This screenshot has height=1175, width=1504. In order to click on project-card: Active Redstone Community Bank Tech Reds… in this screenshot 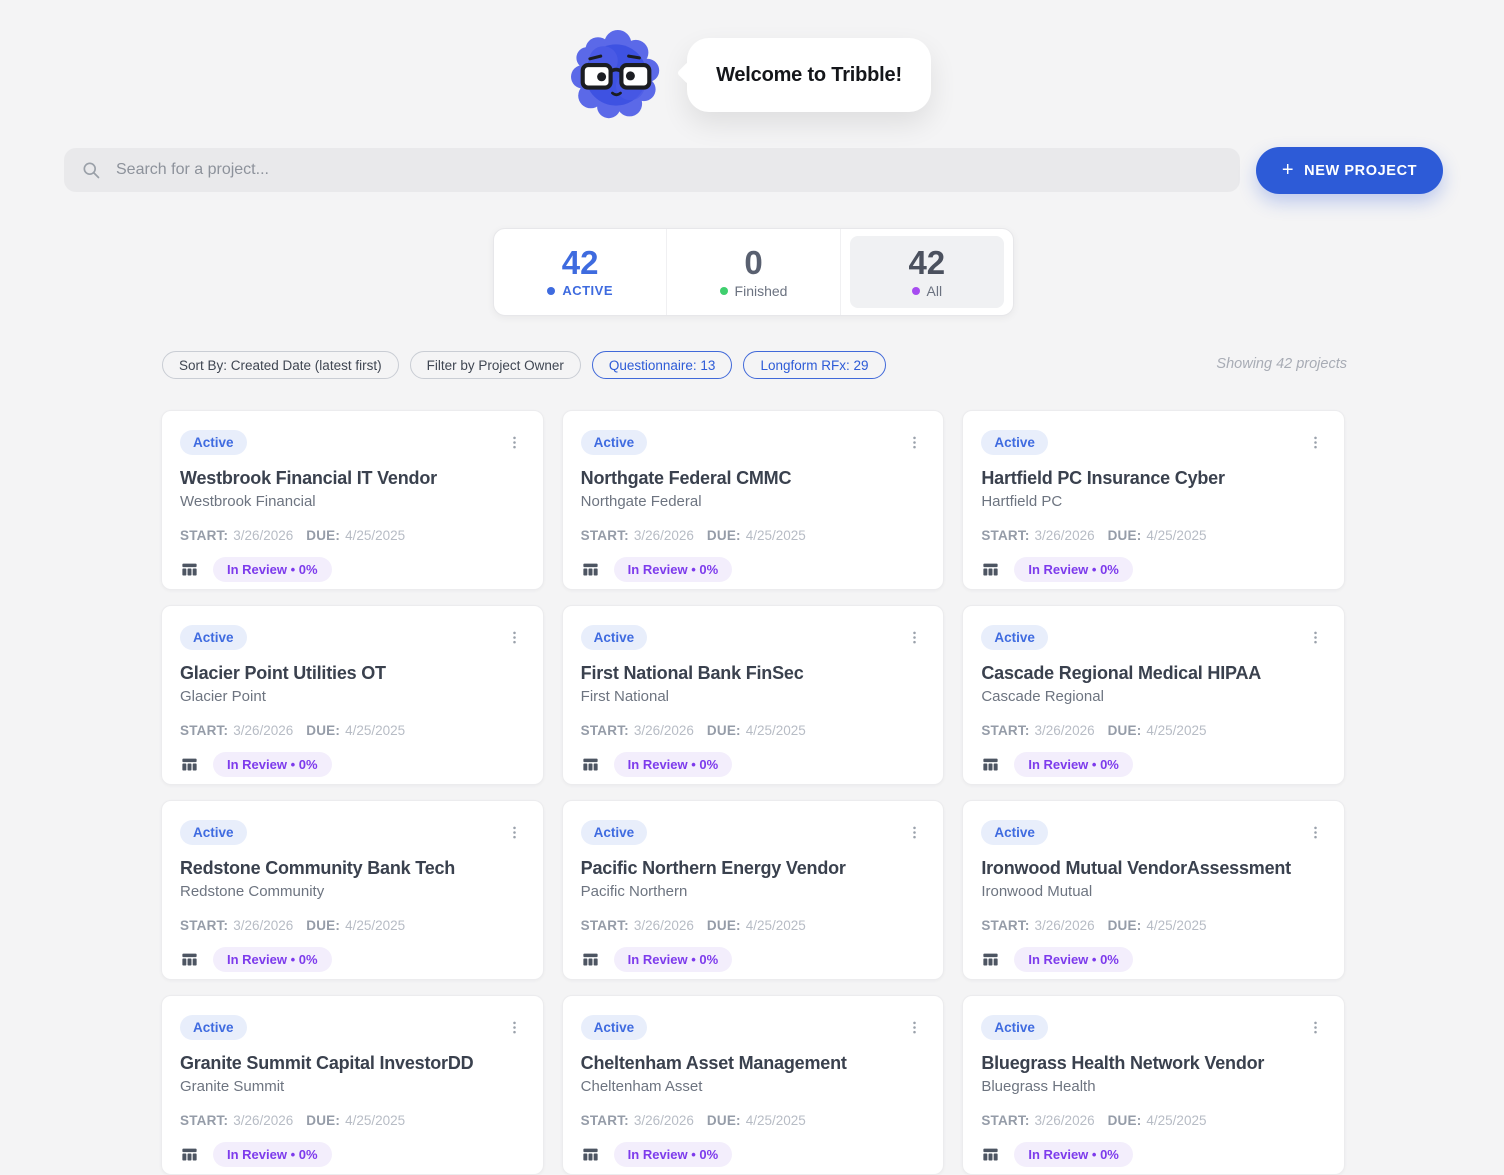, I will do `click(352, 890)`.